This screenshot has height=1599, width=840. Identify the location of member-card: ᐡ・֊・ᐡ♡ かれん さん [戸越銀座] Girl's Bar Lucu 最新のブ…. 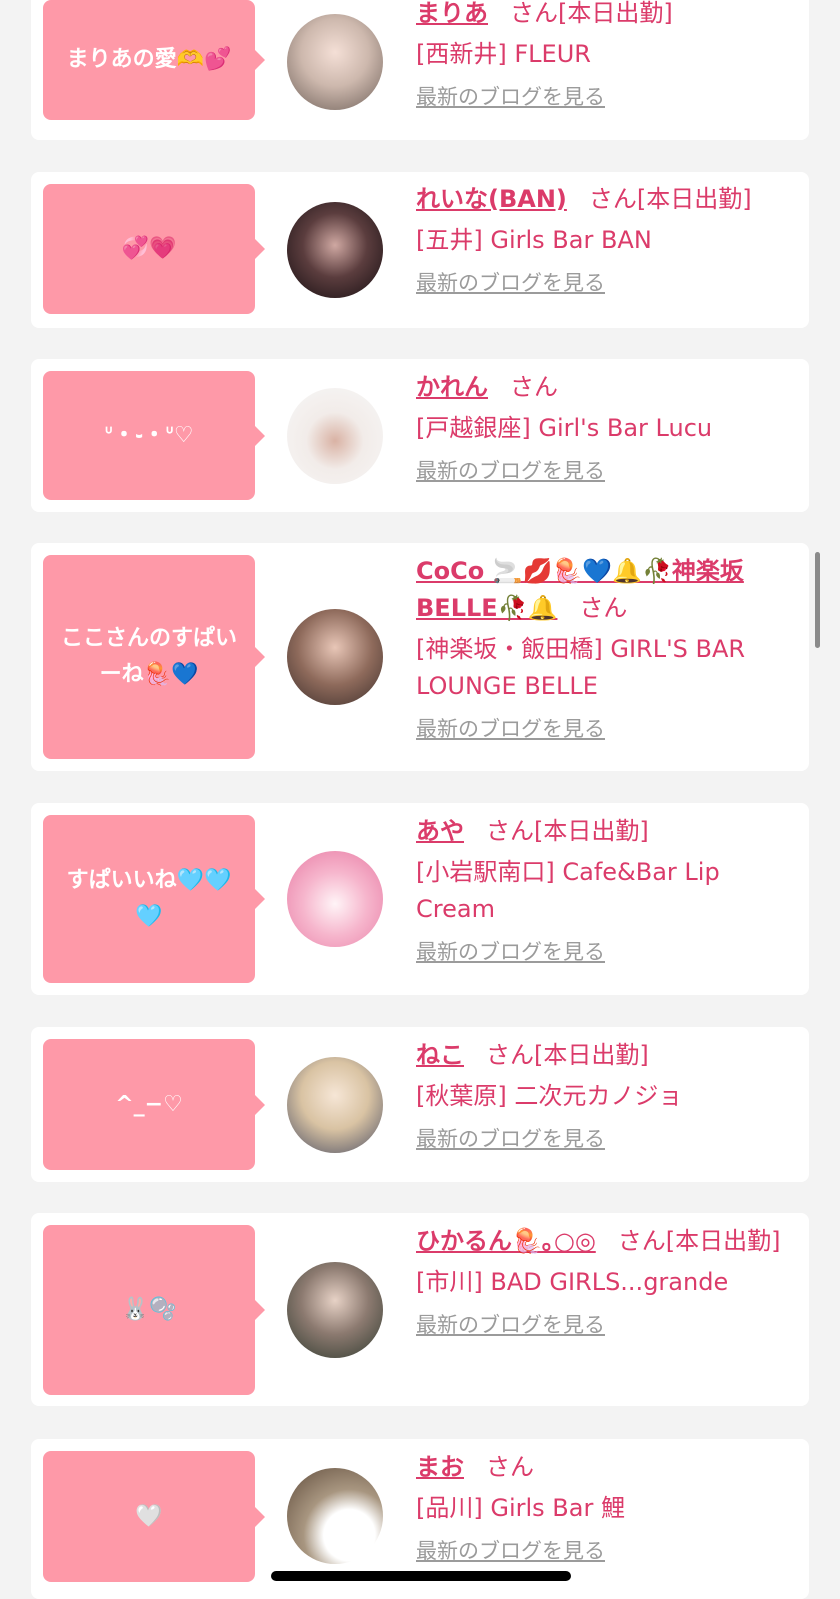
(420, 435).